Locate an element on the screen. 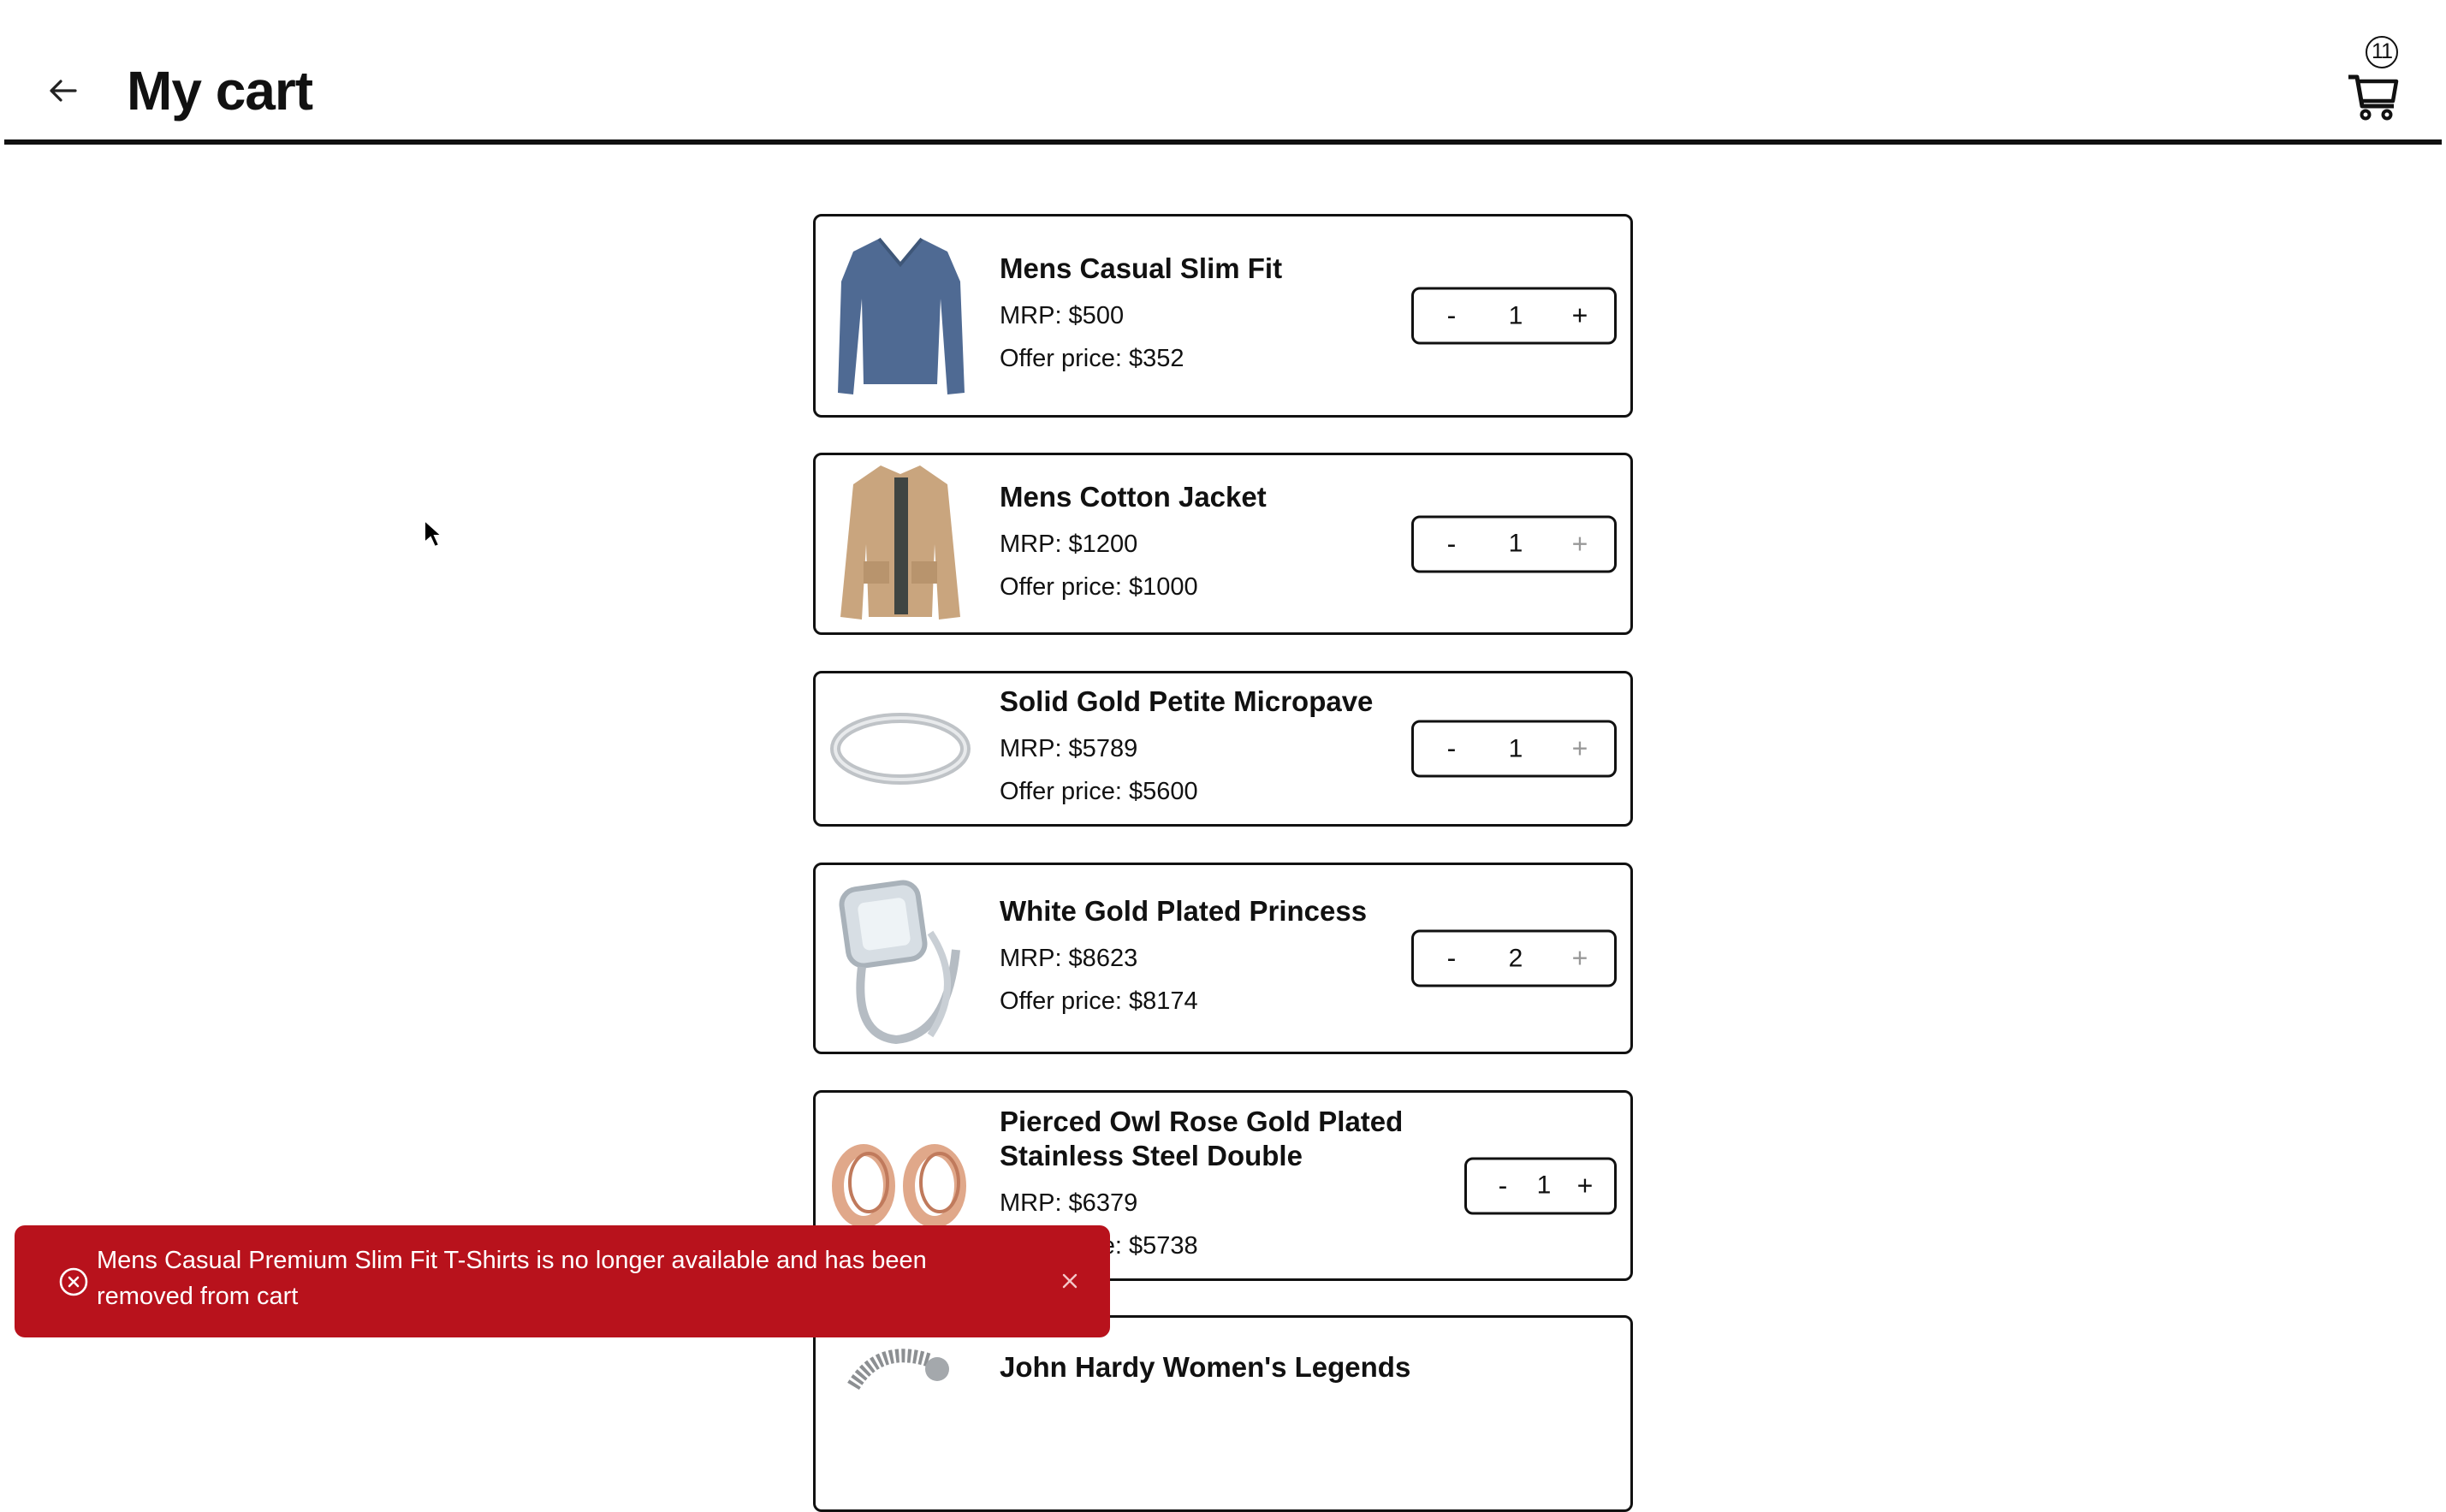  product-mrp: MRP: $1200 is located at coordinates (1069, 544).